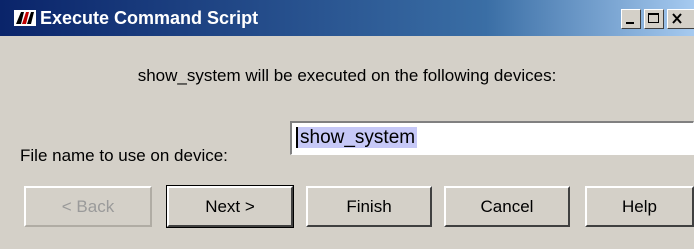  I want to click on window-title: Execute Command Script, so click(149, 18).